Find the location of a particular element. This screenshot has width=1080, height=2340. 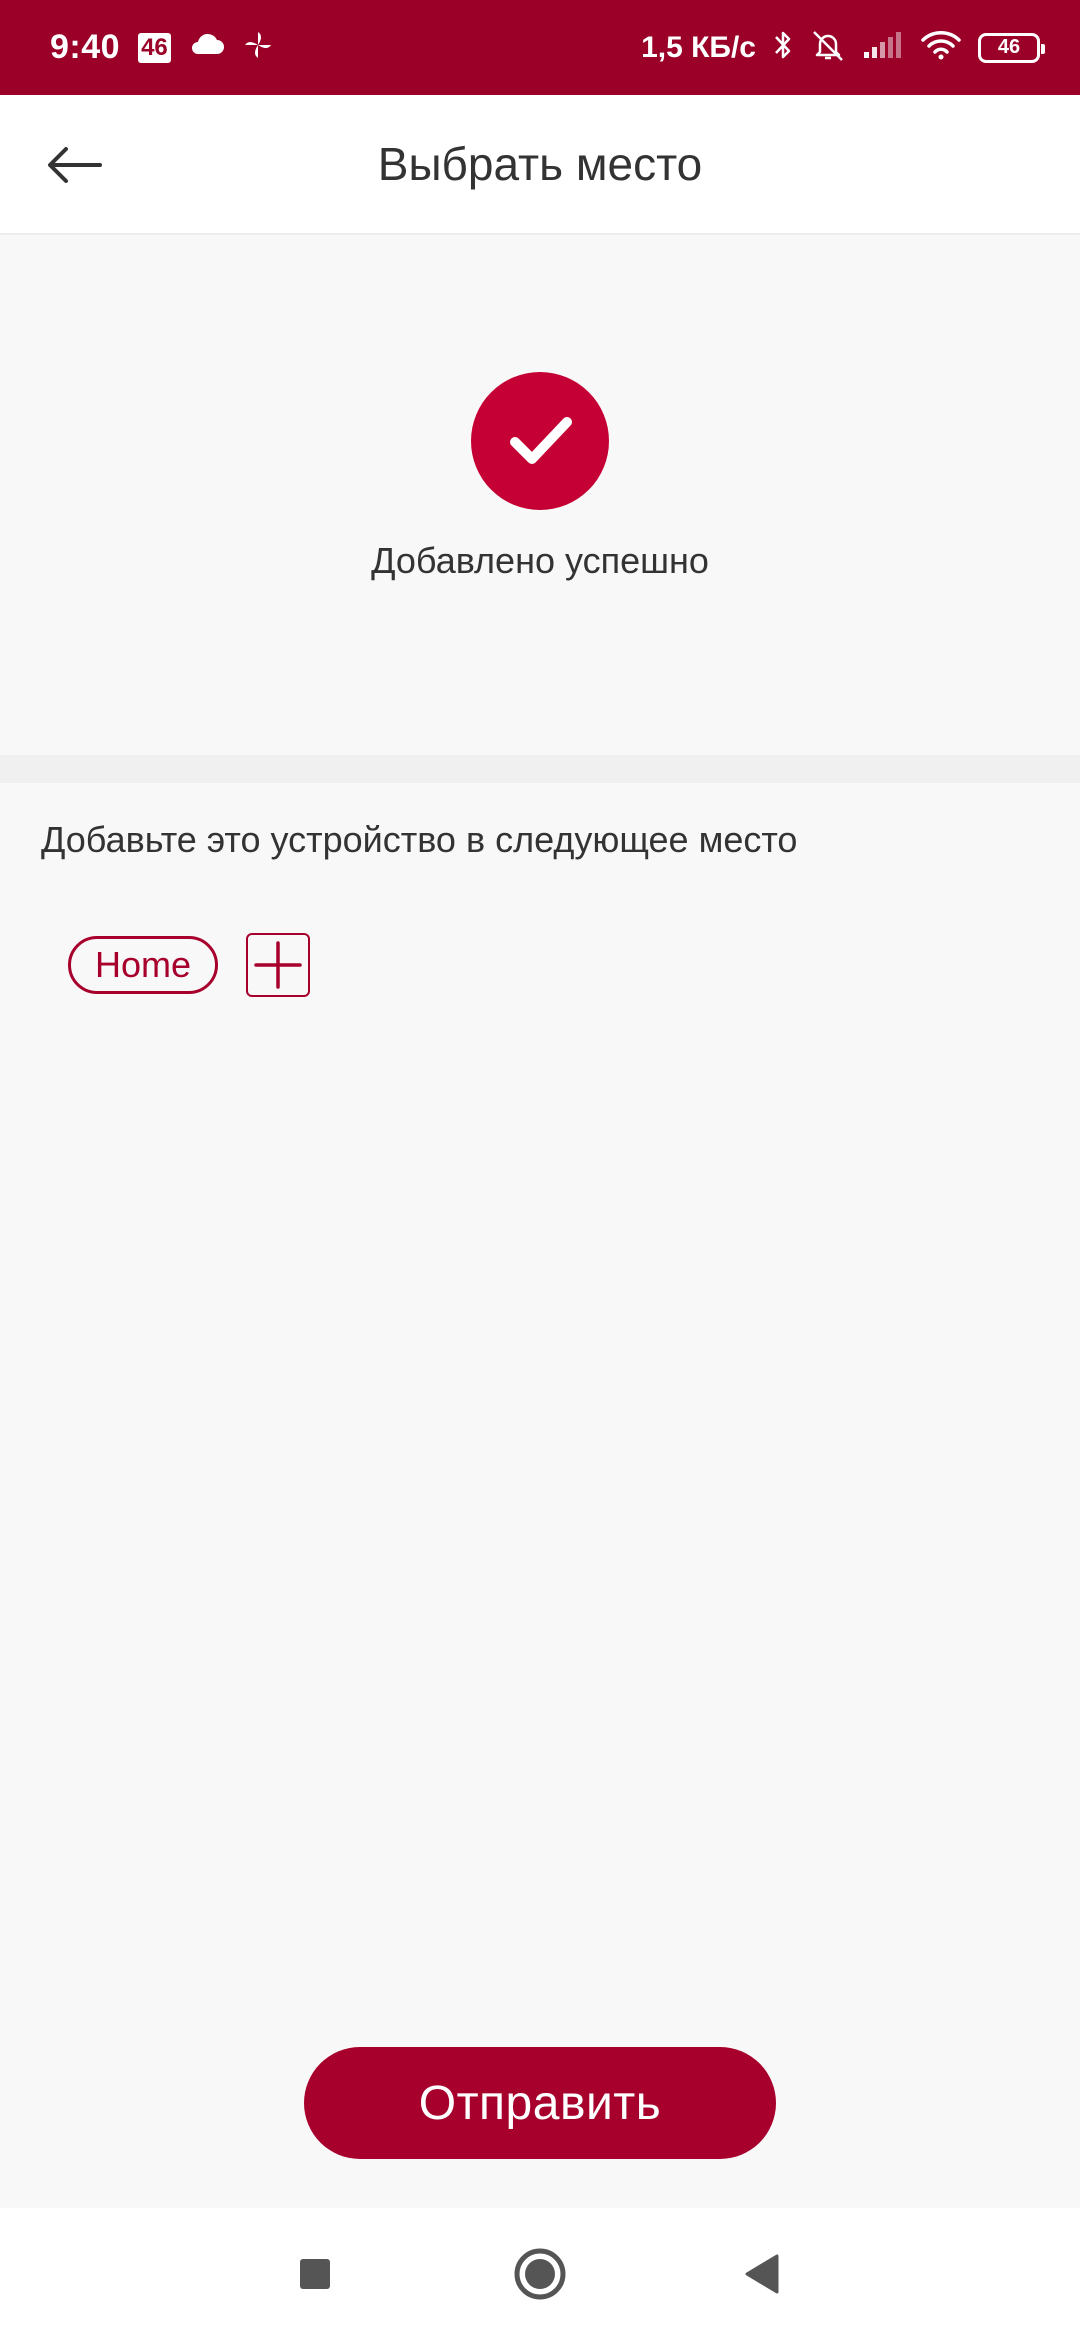

add-place-button is located at coordinates (278, 965).